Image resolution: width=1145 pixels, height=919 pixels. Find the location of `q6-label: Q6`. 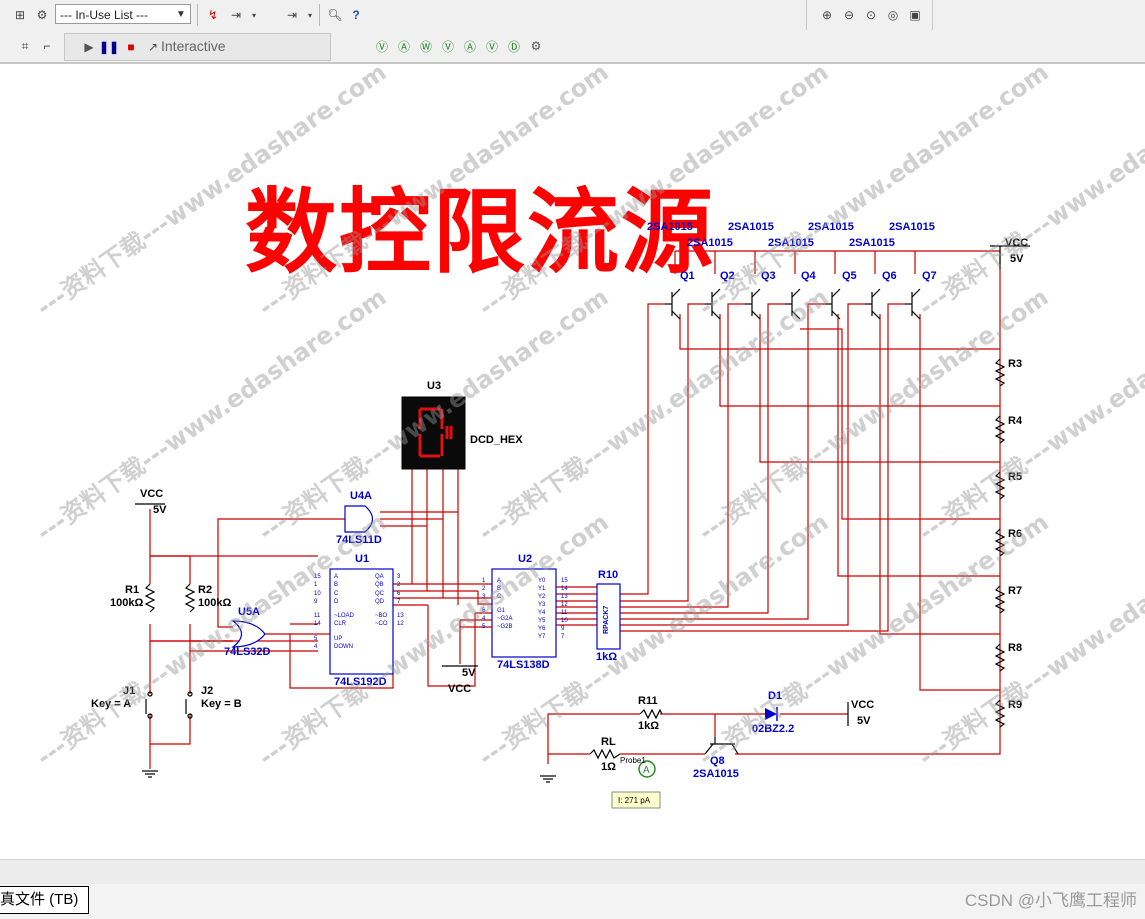

q6-label: Q6 is located at coordinates (889, 276).